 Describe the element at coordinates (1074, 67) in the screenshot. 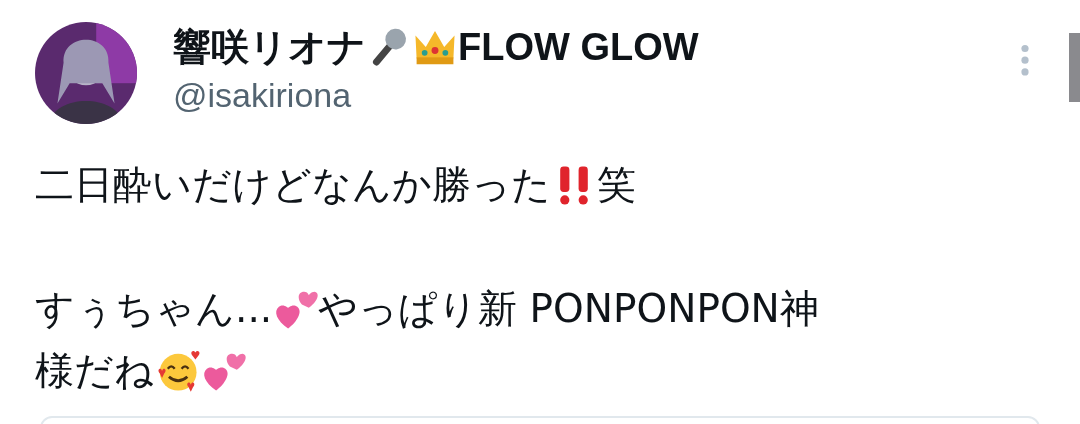

I see `scrollbar` at that location.